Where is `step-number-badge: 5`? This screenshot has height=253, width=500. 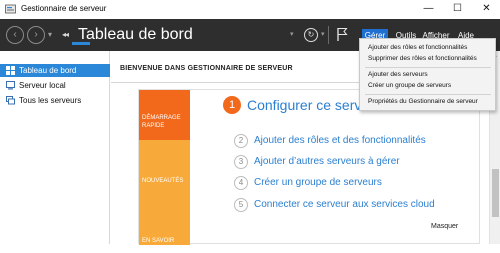 step-number-badge: 5 is located at coordinates (241, 205).